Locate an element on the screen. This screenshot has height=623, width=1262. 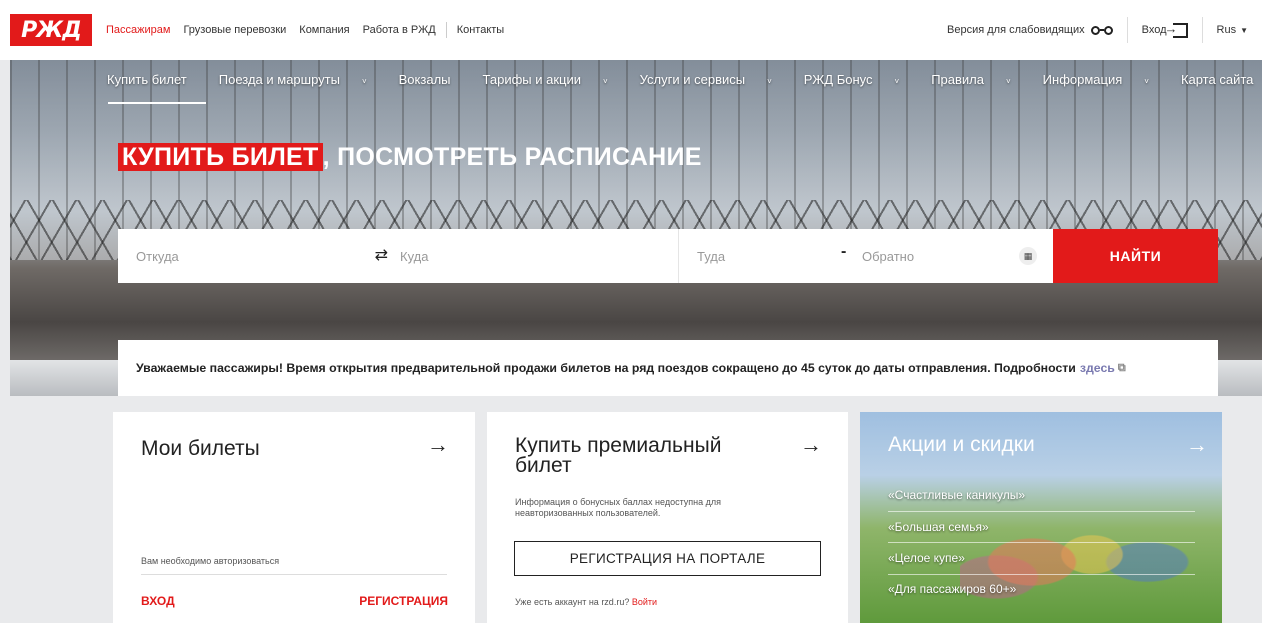
topnav-contacts: Контакты is located at coordinates (481, 30).